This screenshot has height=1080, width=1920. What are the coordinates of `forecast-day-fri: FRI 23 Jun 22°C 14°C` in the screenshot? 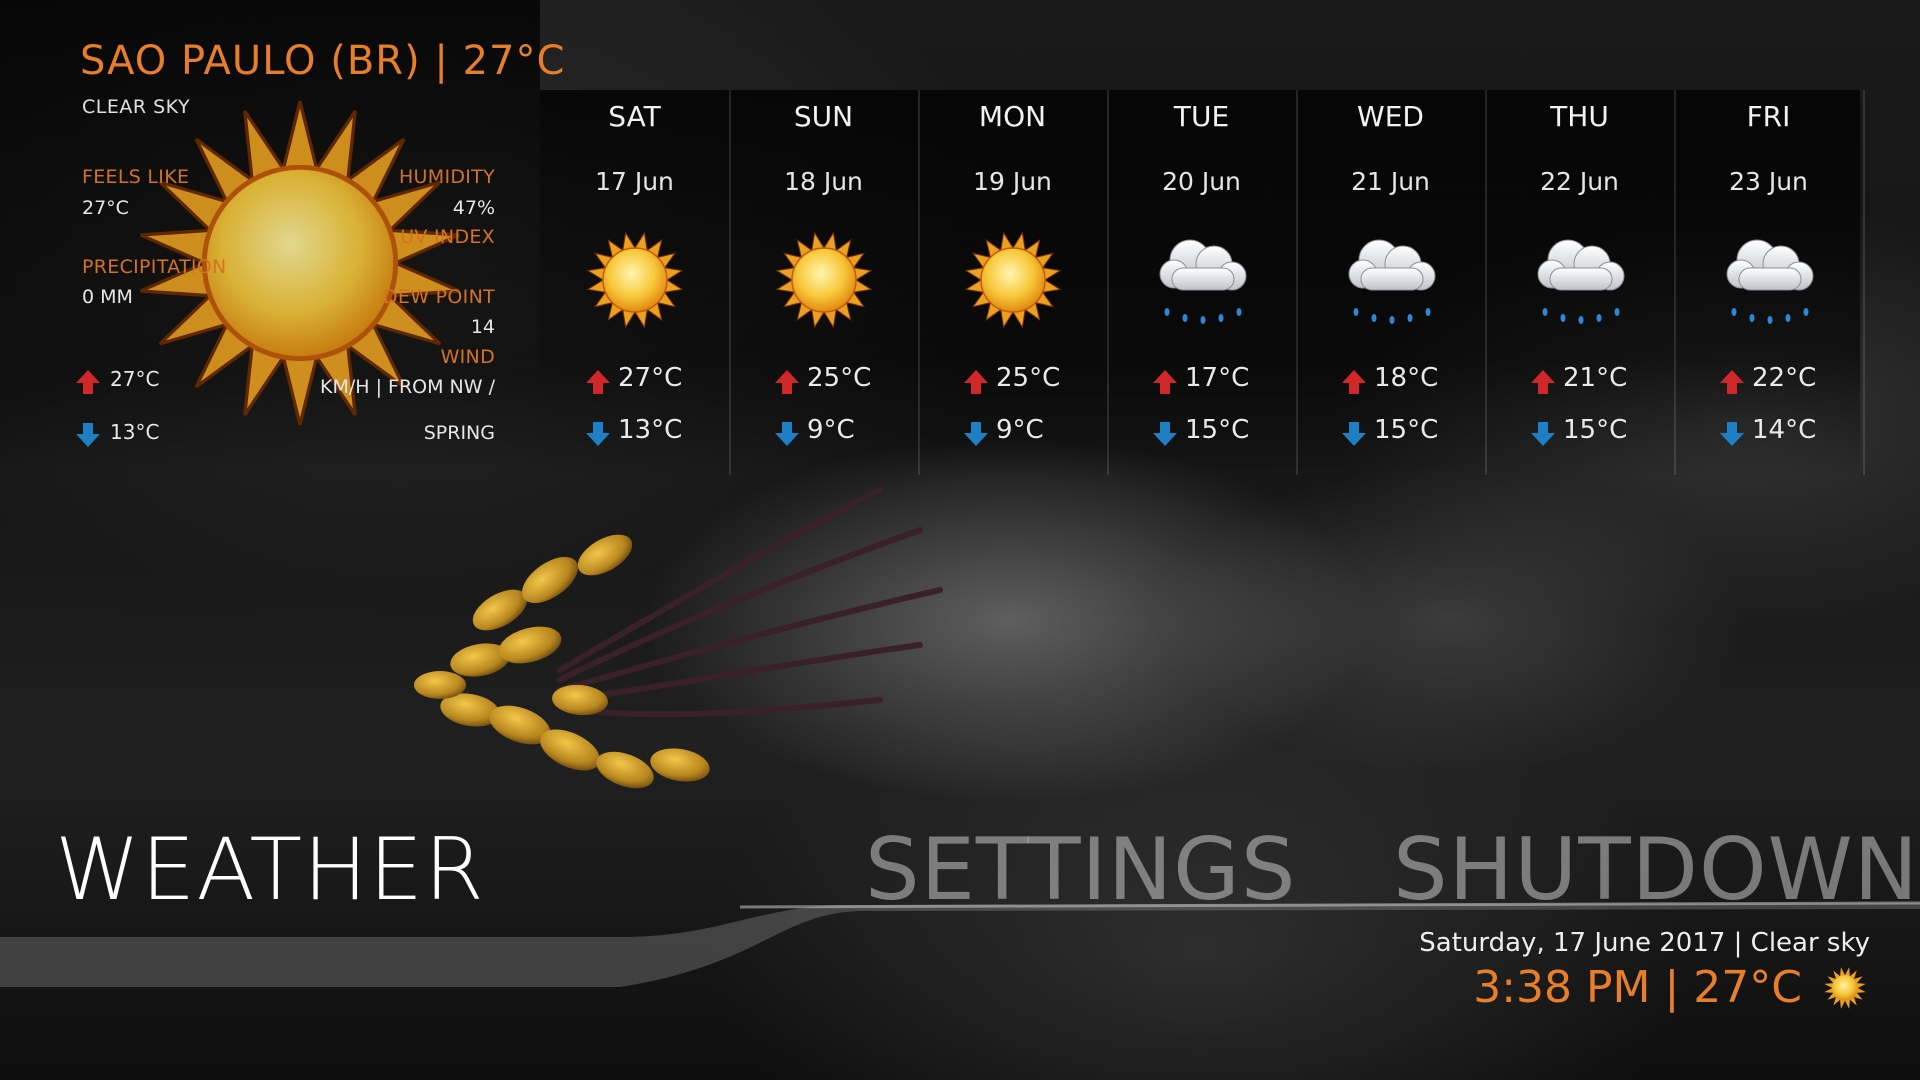 It's located at (1769, 282).